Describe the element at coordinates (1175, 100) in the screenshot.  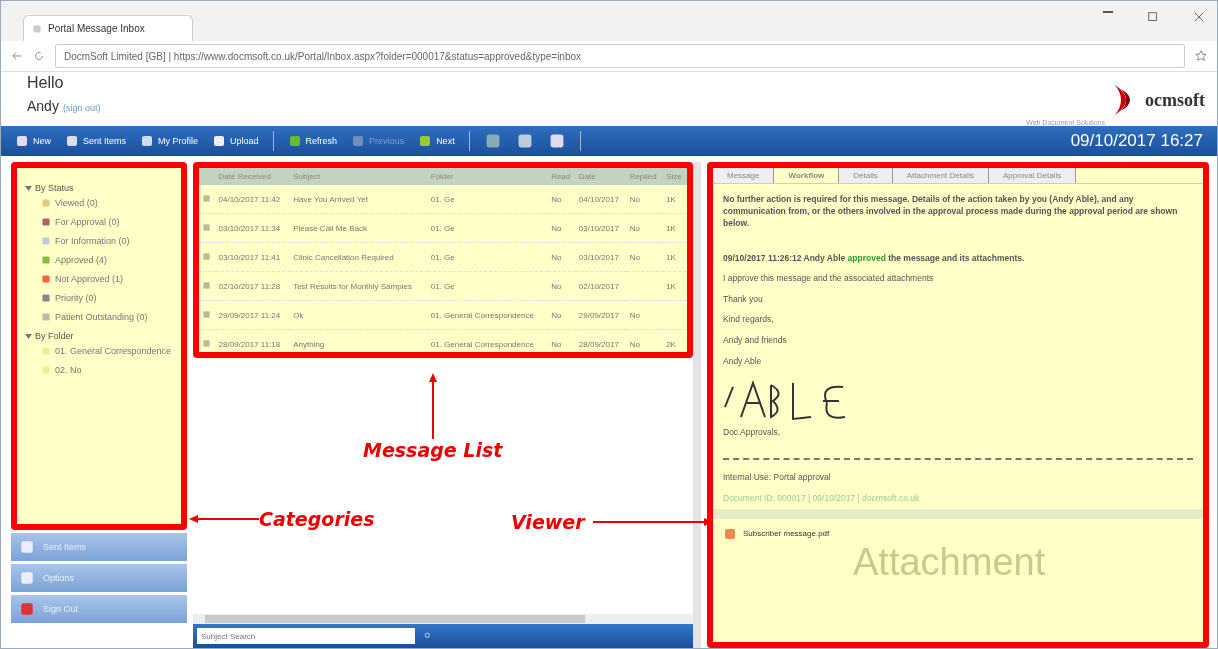
I see `logo-text: ocmsoft` at that location.